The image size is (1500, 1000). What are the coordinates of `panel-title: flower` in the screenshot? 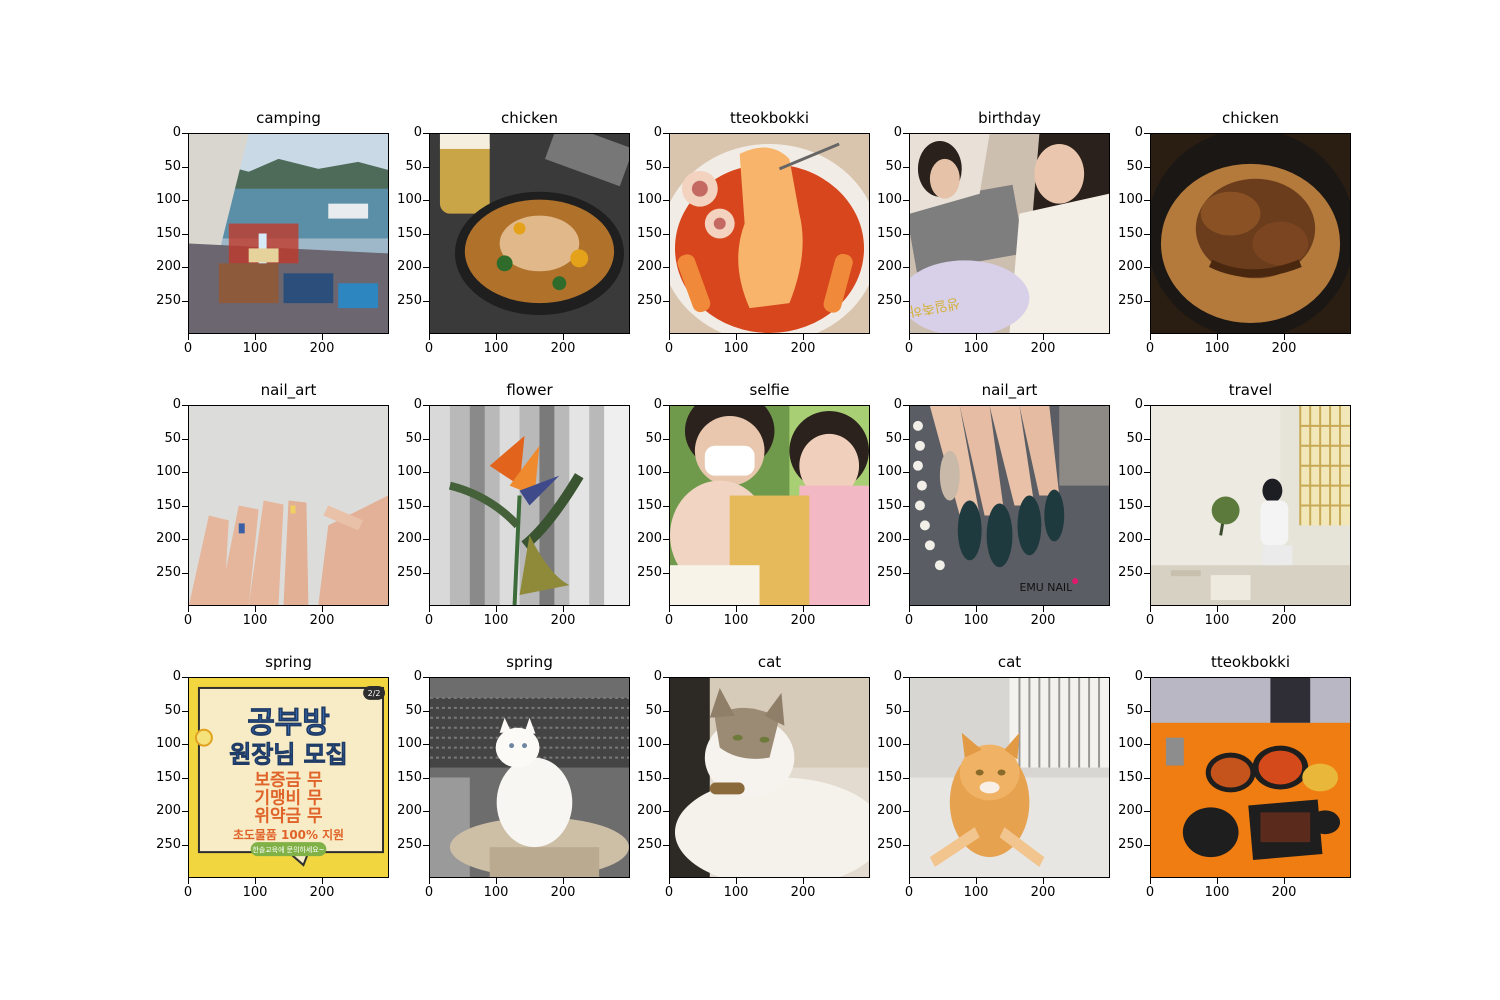 It's located at (529, 390).